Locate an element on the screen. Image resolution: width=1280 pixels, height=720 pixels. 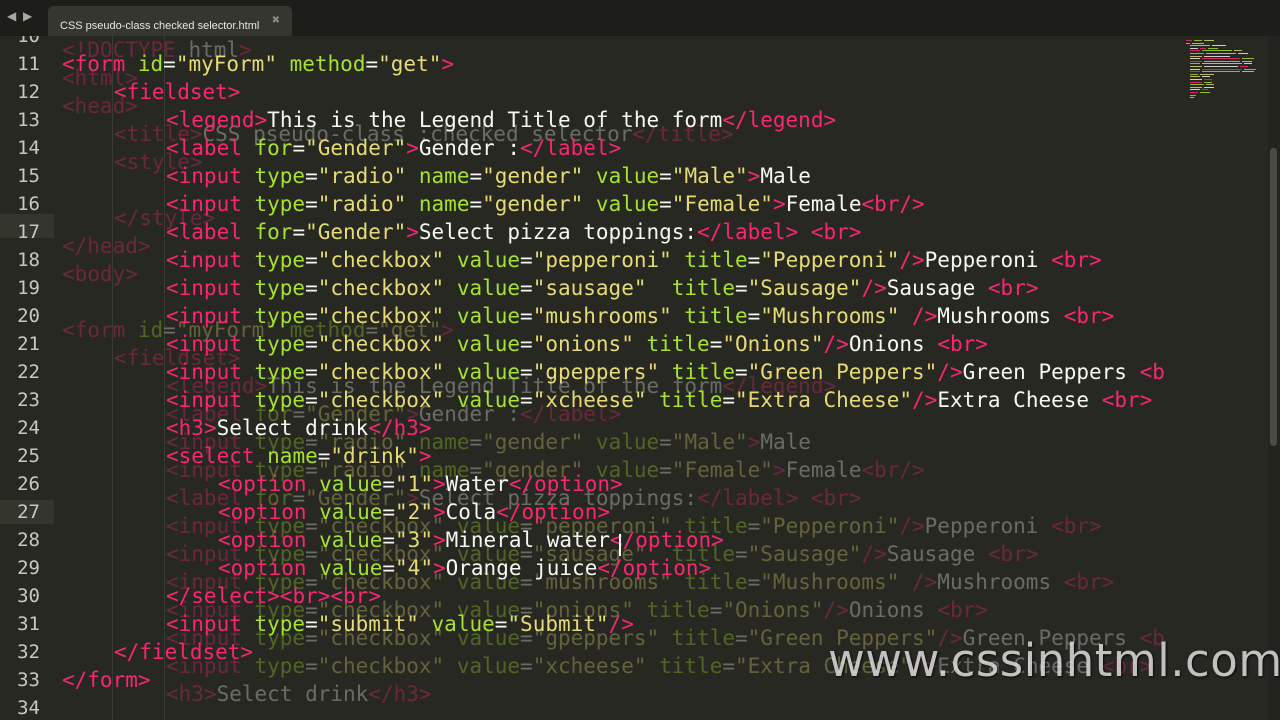
code-line: </form> is located at coordinates (106, 680).